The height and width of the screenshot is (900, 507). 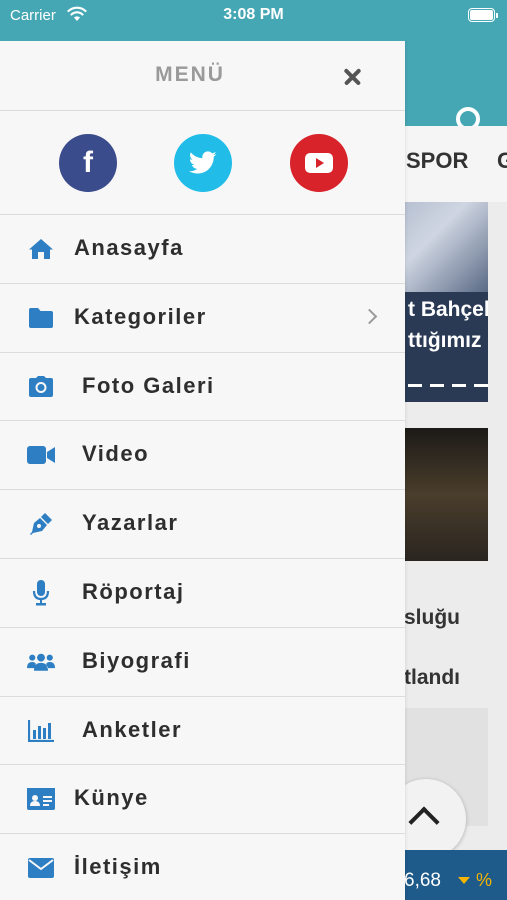 I want to click on clock: 3:08 PM, so click(x=253, y=14).